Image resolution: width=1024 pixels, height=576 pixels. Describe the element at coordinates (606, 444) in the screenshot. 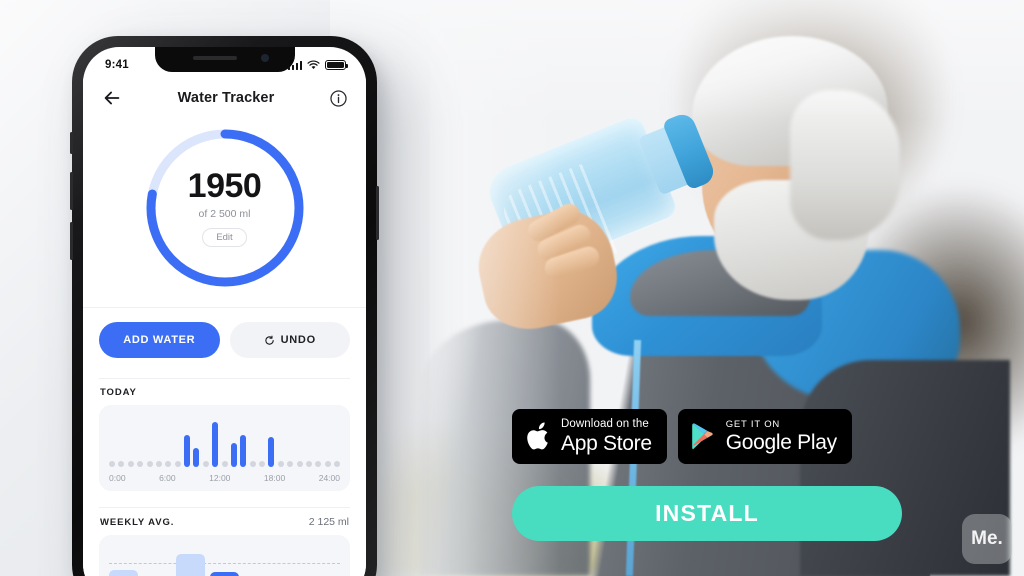

I see `app-store-big-label: App Store` at that location.